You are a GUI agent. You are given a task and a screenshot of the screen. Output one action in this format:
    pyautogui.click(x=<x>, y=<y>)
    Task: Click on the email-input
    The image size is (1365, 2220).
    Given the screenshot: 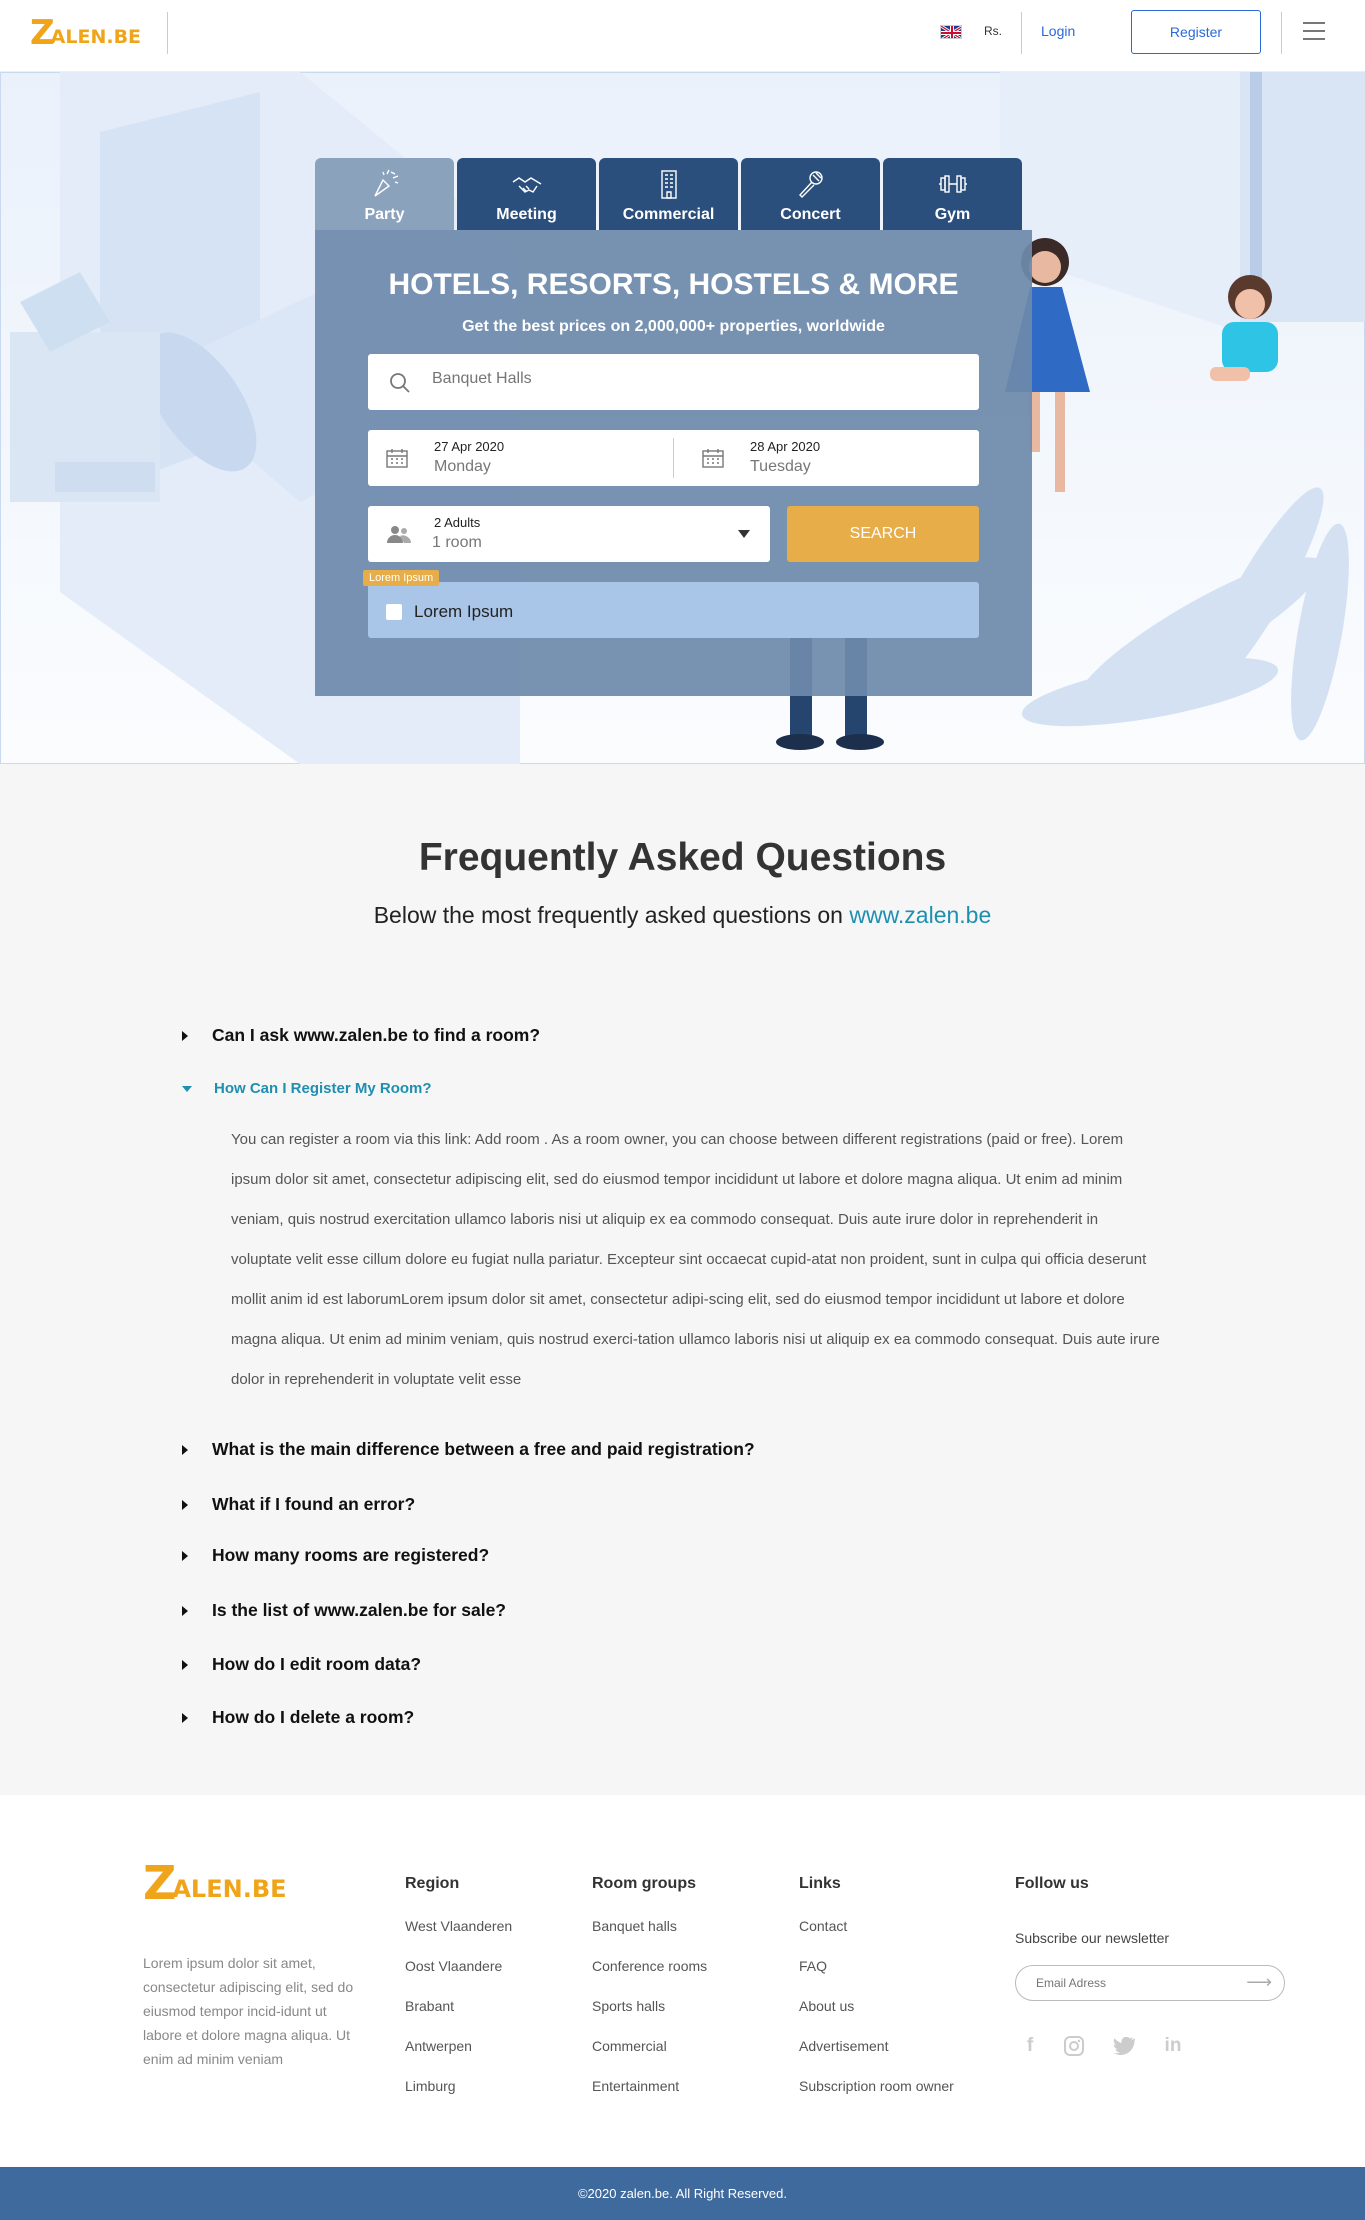 What is the action you would take?
    pyautogui.click(x=1136, y=1983)
    